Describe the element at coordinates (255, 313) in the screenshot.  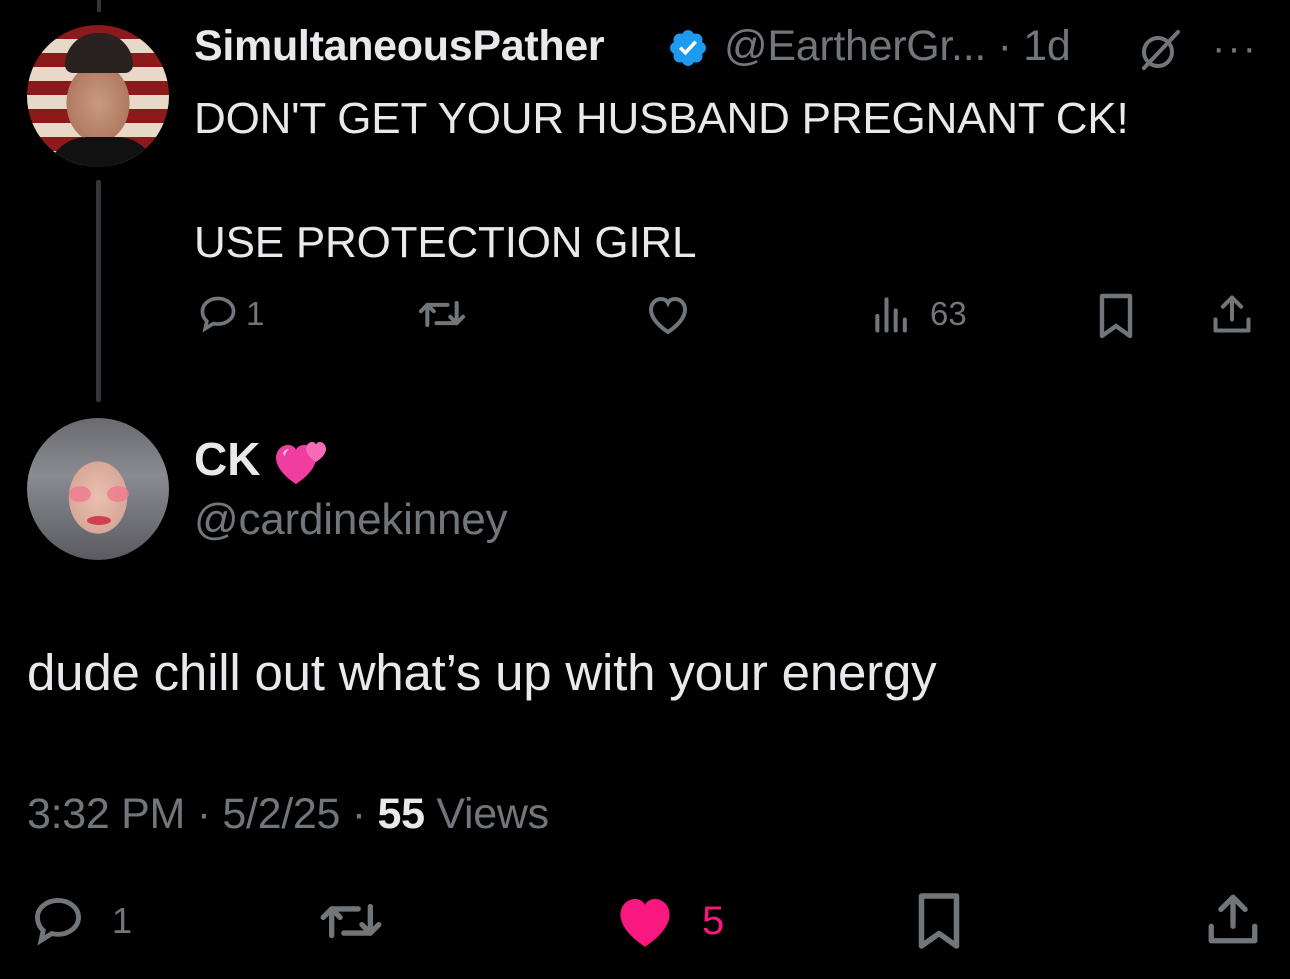
I see `reply-count: 1` at that location.